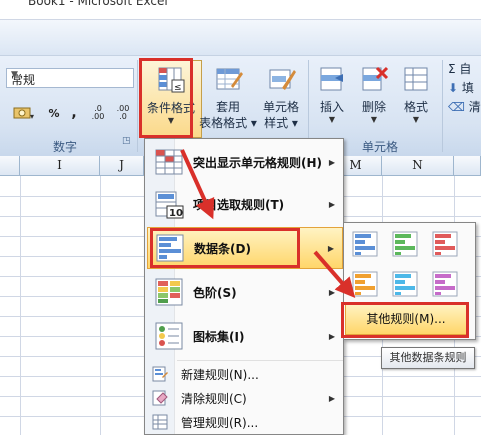 The image size is (481, 435). Describe the element at coordinates (176, 213) in the screenshot. I see `svg-text: 10` at that location.